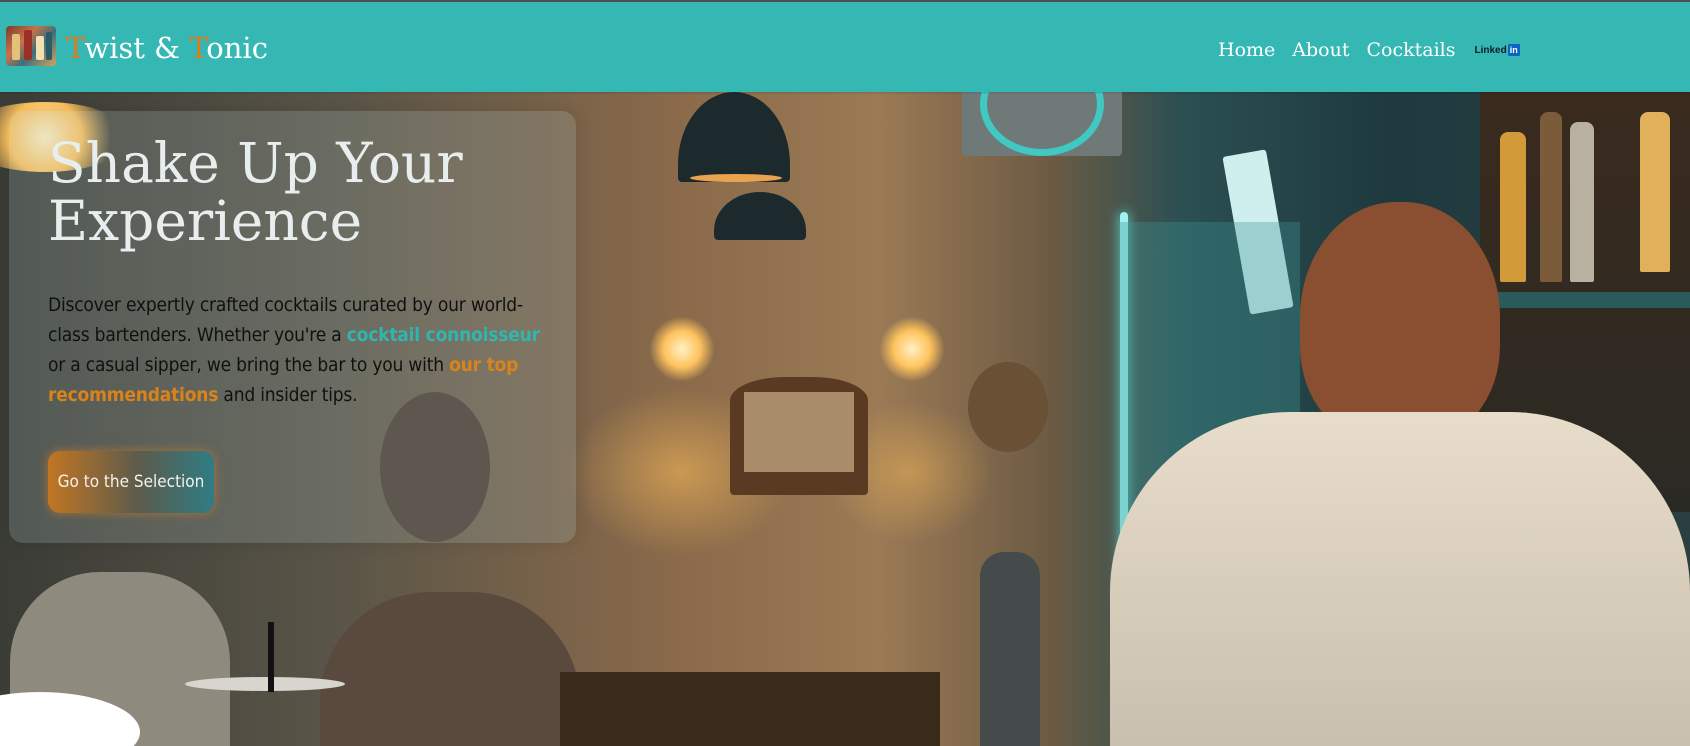 Image resolution: width=1690 pixels, height=746 pixels. I want to click on brand-name: Twist & Tonic, so click(167, 48).